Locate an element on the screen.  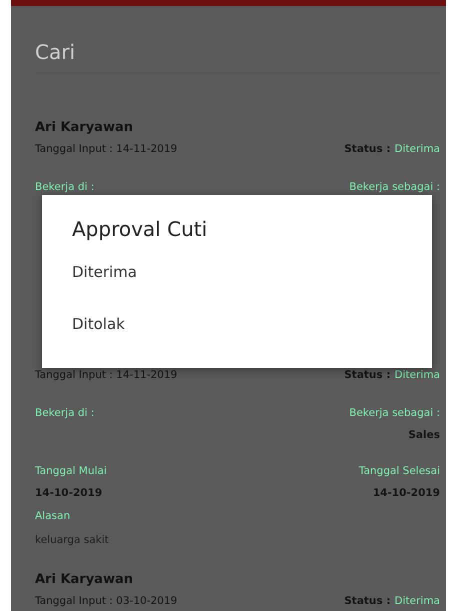
dialog-option: Ditolak is located at coordinates (237, 324).